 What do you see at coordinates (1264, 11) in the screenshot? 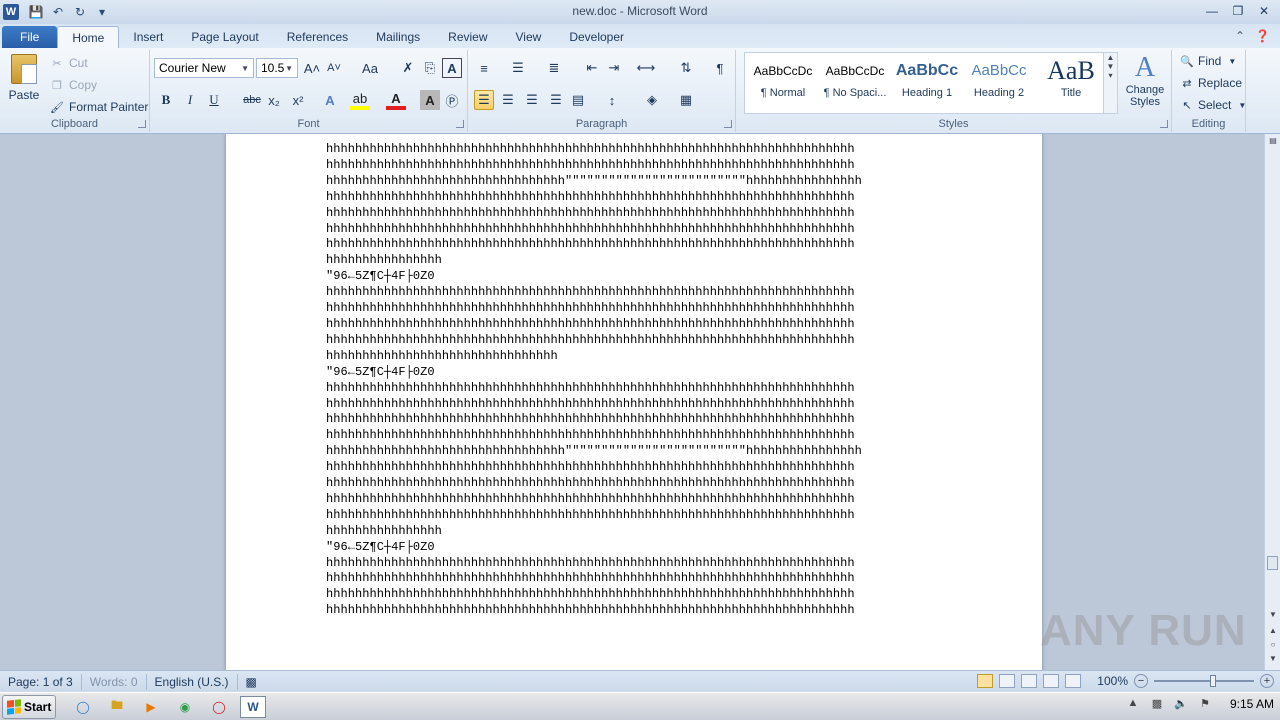
I see `close-icon: ✕` at bounding box center [1264, 11].